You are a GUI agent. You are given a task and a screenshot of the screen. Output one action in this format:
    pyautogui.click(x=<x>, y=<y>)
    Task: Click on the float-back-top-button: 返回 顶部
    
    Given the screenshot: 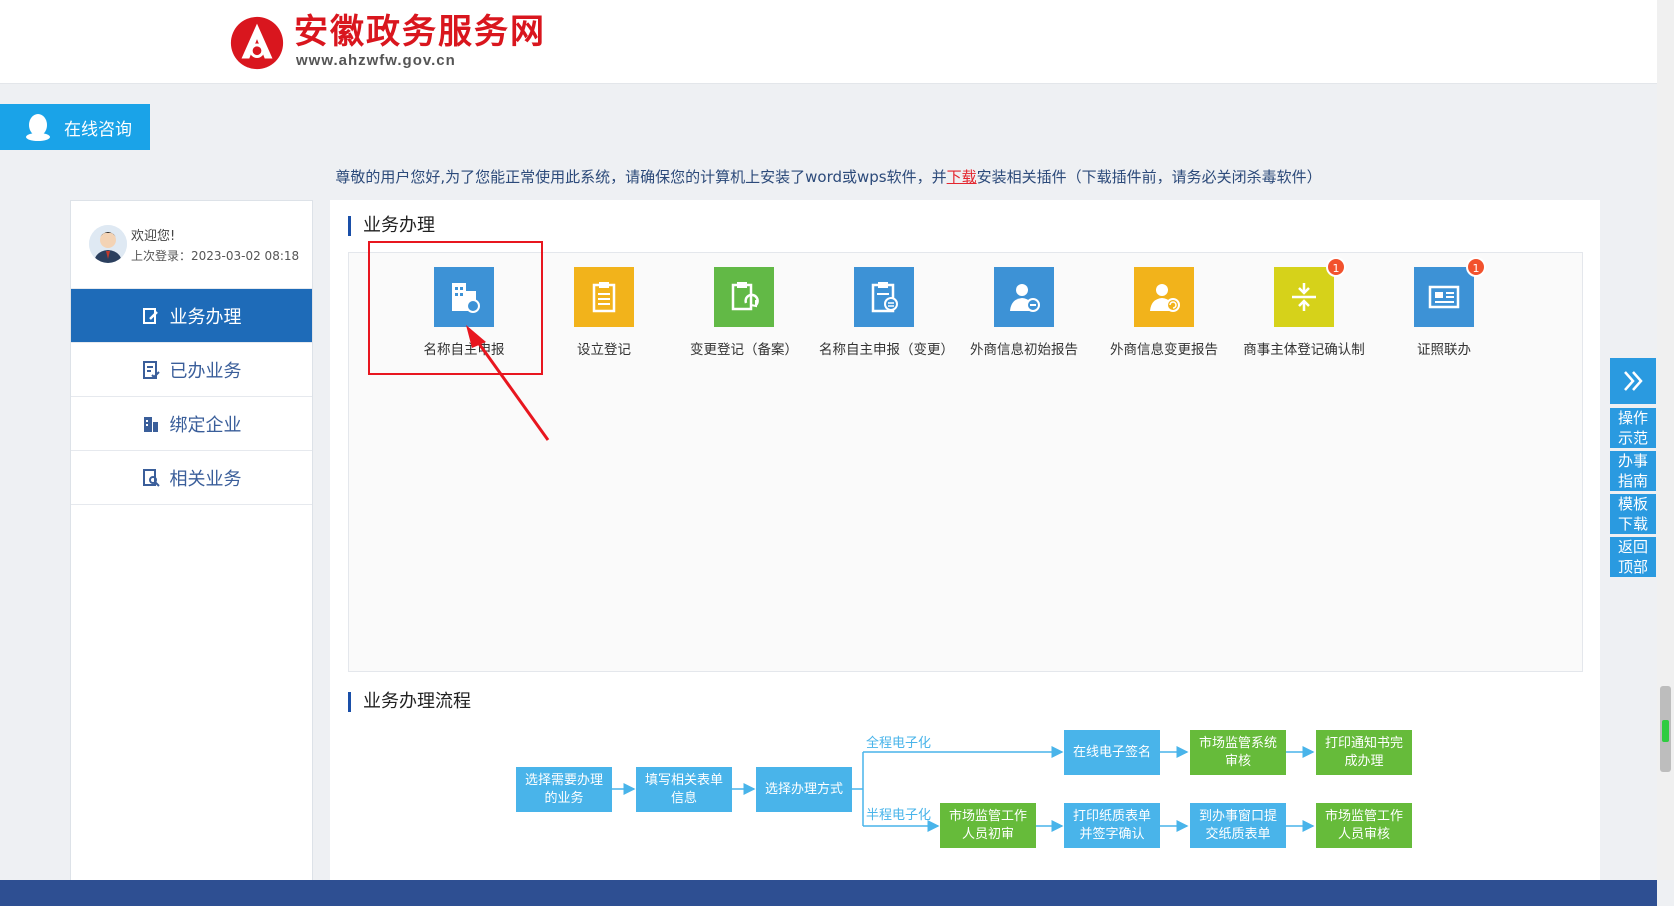 What is the action you would take?
    pyautogui.click(x=1633, y=557)
    